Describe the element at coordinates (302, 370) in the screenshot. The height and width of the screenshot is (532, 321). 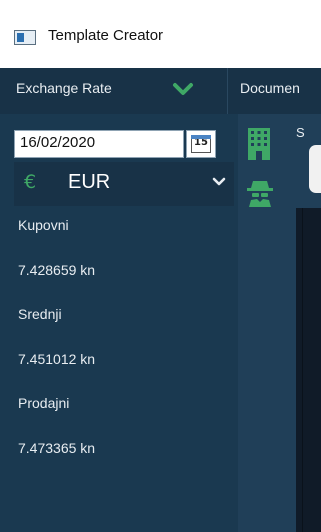
I see `content-divider` at that location.